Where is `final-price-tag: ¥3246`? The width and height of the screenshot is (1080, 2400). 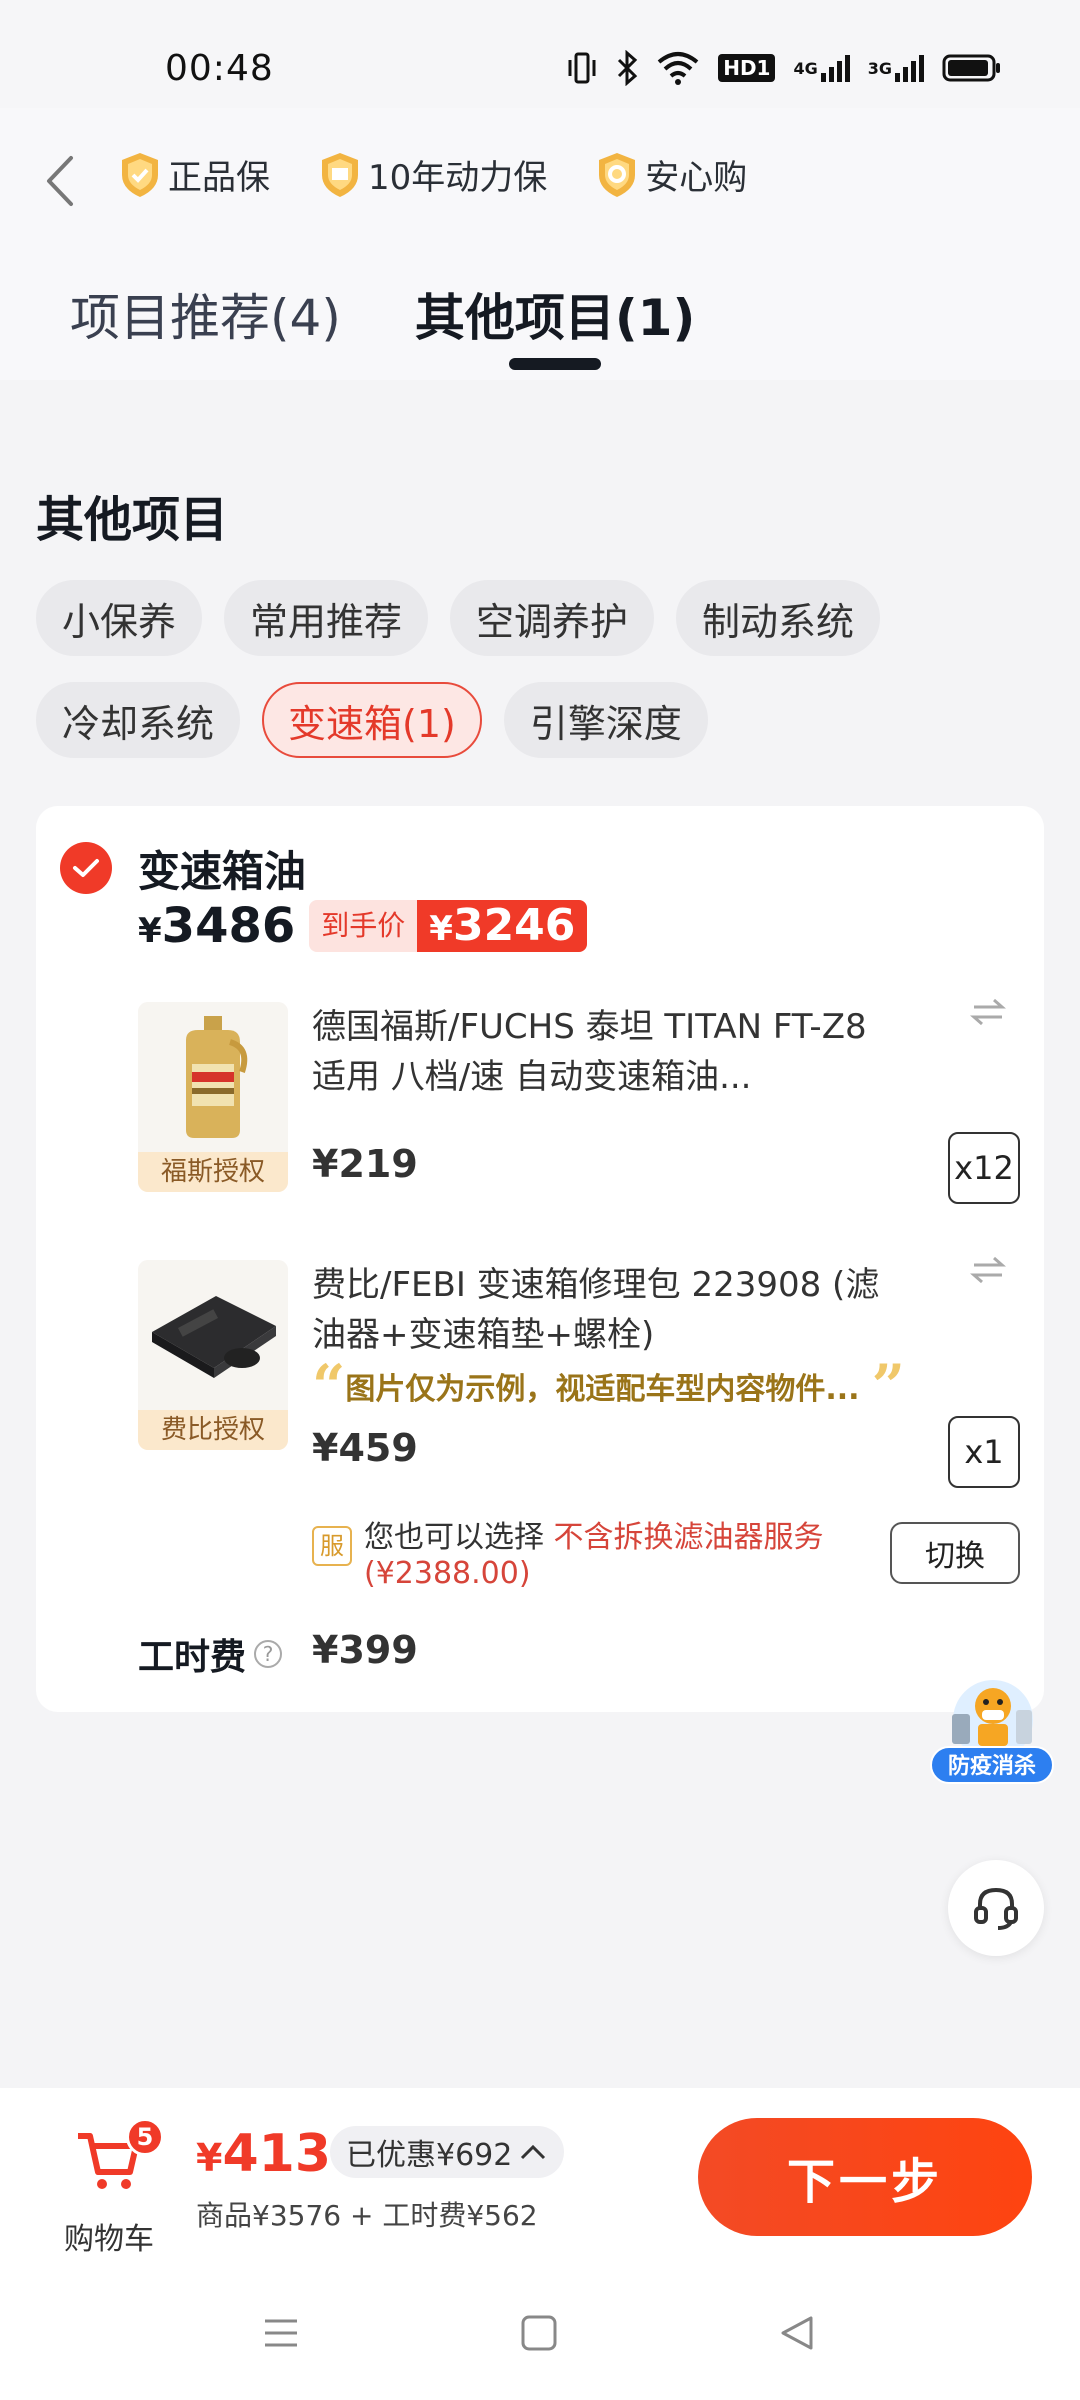 final-price-tag: ¥3246 is located at coordinates (502, 926).